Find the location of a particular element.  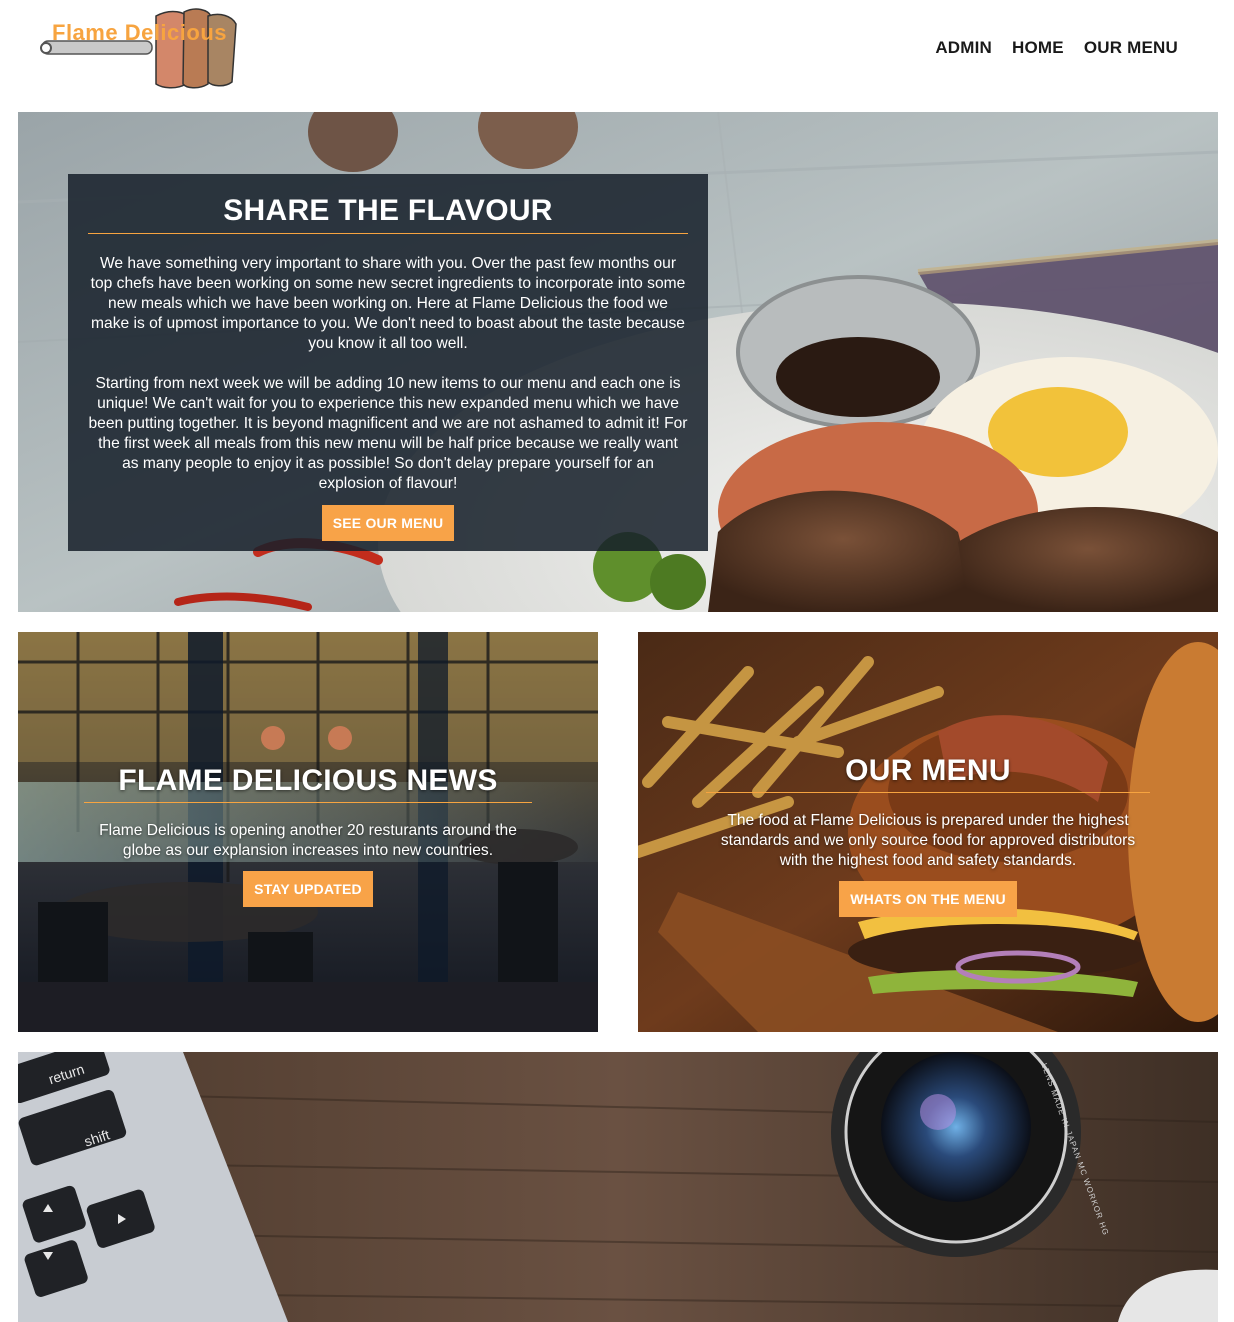

main-nav: ADMIN HOME OUR MENU is located at coordinates (1056, 48).